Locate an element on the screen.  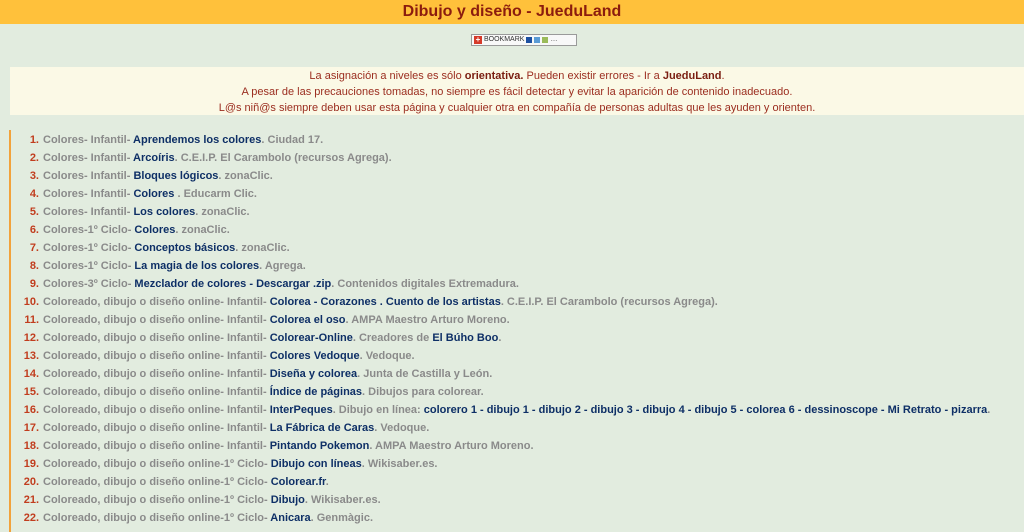
jueduland-link: JueduLand is located at coordinates (692, 76).